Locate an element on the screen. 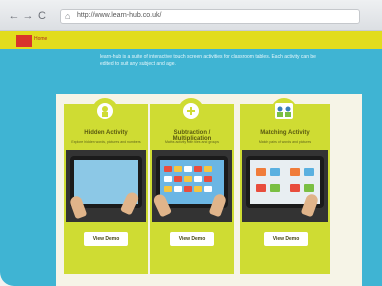 The width and height of the screenshot is (382, 286). url-text: http://www.learn-hub.co.uk/ is located at coordinates (119, 15).